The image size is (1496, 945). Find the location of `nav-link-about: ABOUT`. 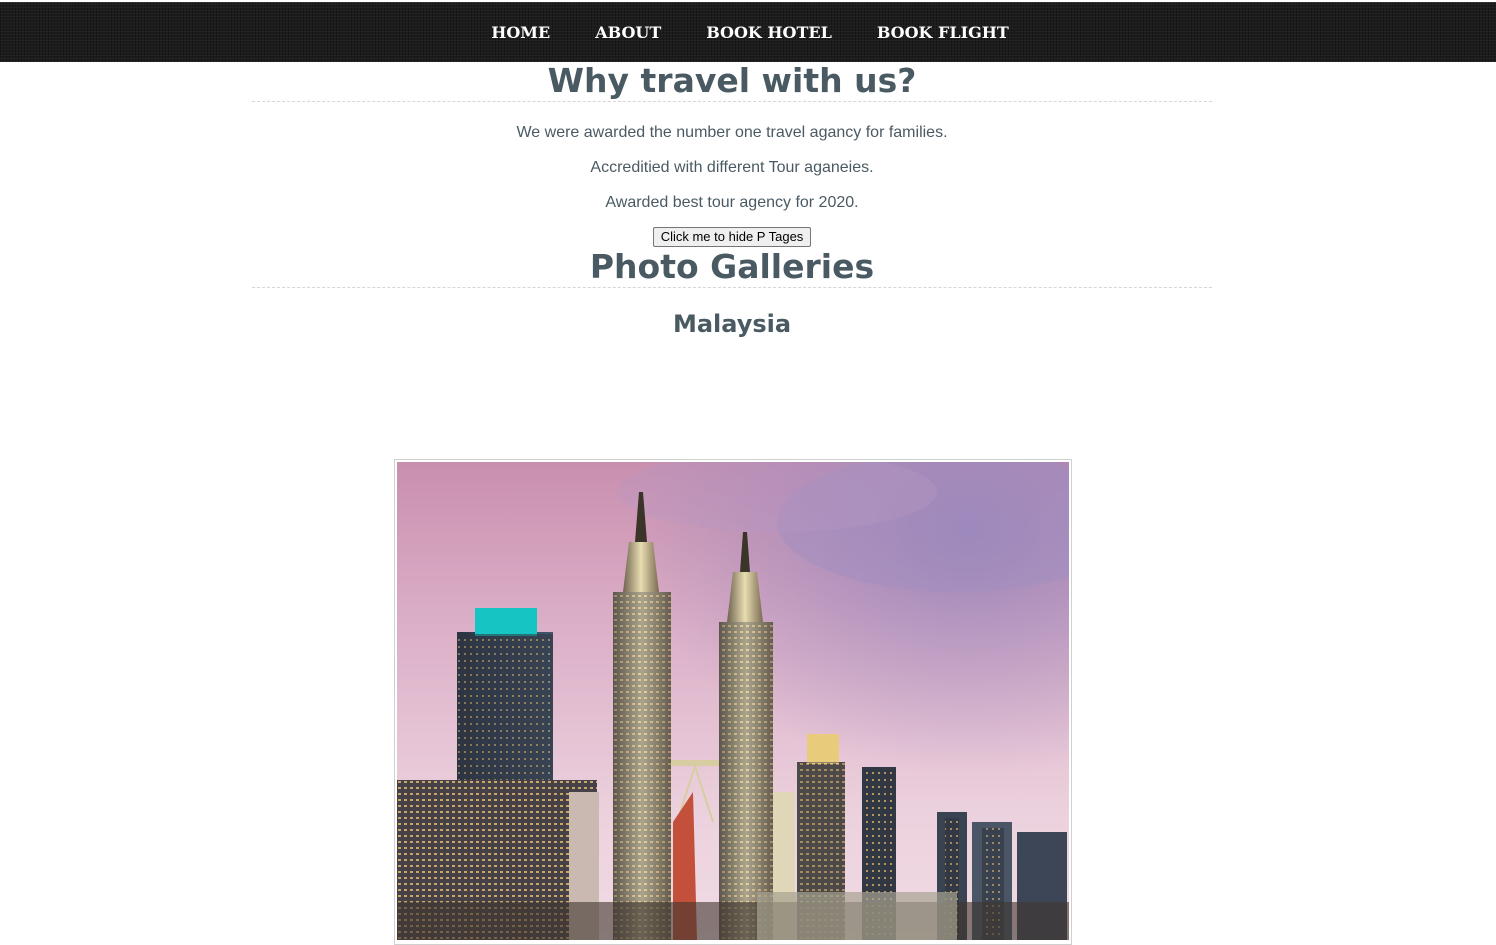

nav-link-about: ABOUT is located at coordinates (628, 32).